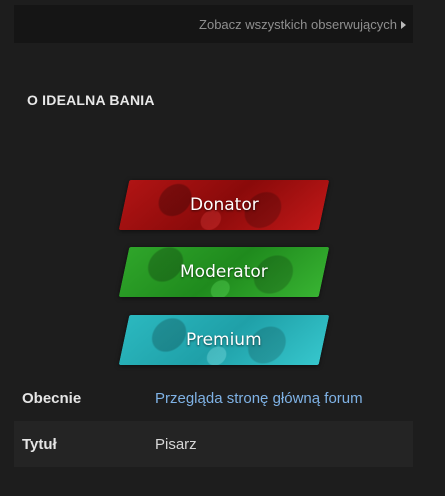  Describe the element at coordinates (39, 444) in the screenshot. I see `user-title-label: Tytuł` at that location.